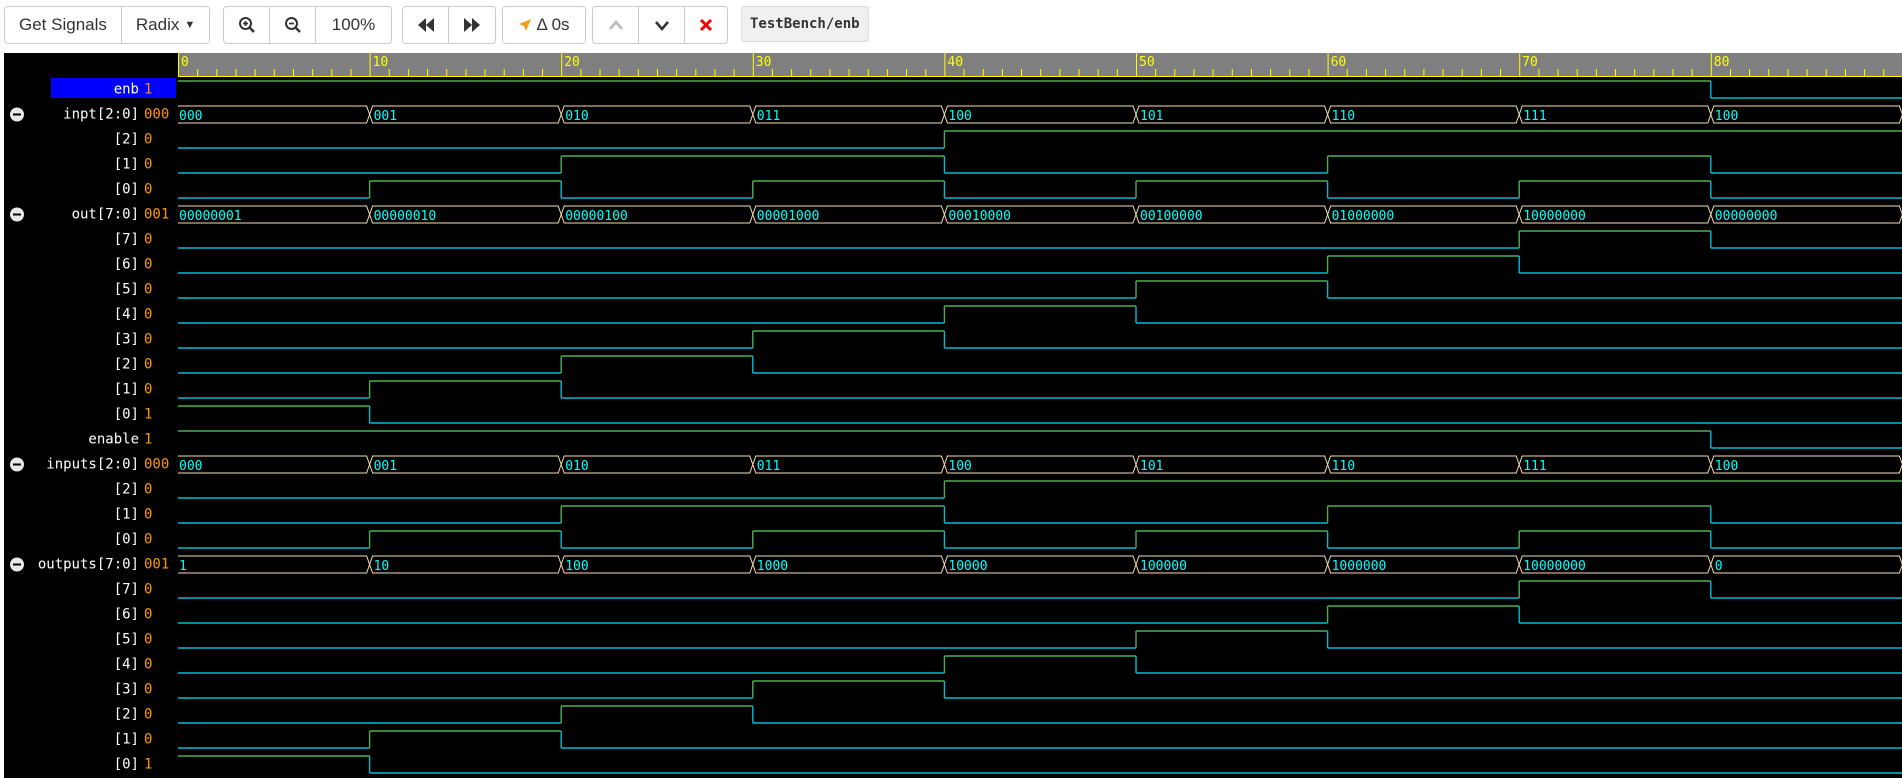 The width and height of the screenshot is (1902, 778). Describe the element at coordinates (165, 25) in the screenshot. I see `radix-dropdown: Radix ▼` at that location.